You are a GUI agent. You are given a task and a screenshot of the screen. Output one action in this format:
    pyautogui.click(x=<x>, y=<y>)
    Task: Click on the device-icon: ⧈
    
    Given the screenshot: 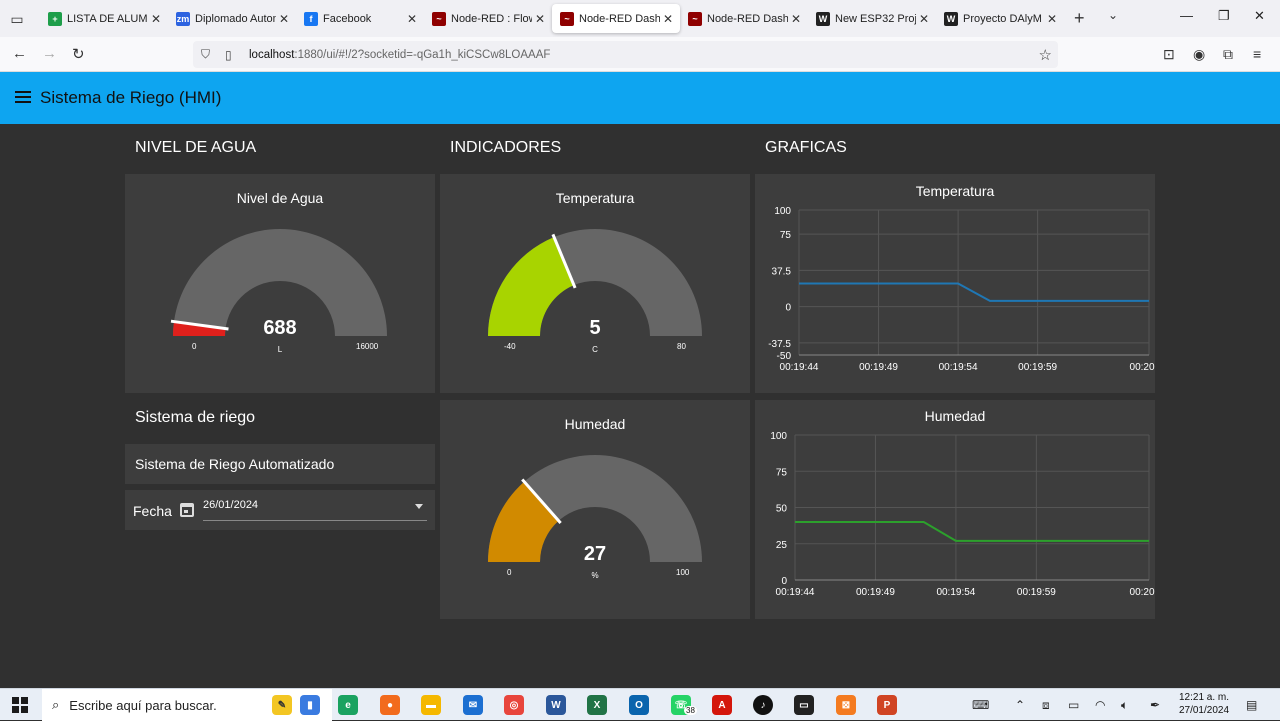 What is the action you would take?
    pyautogui.click(x=1046, y=705)
    